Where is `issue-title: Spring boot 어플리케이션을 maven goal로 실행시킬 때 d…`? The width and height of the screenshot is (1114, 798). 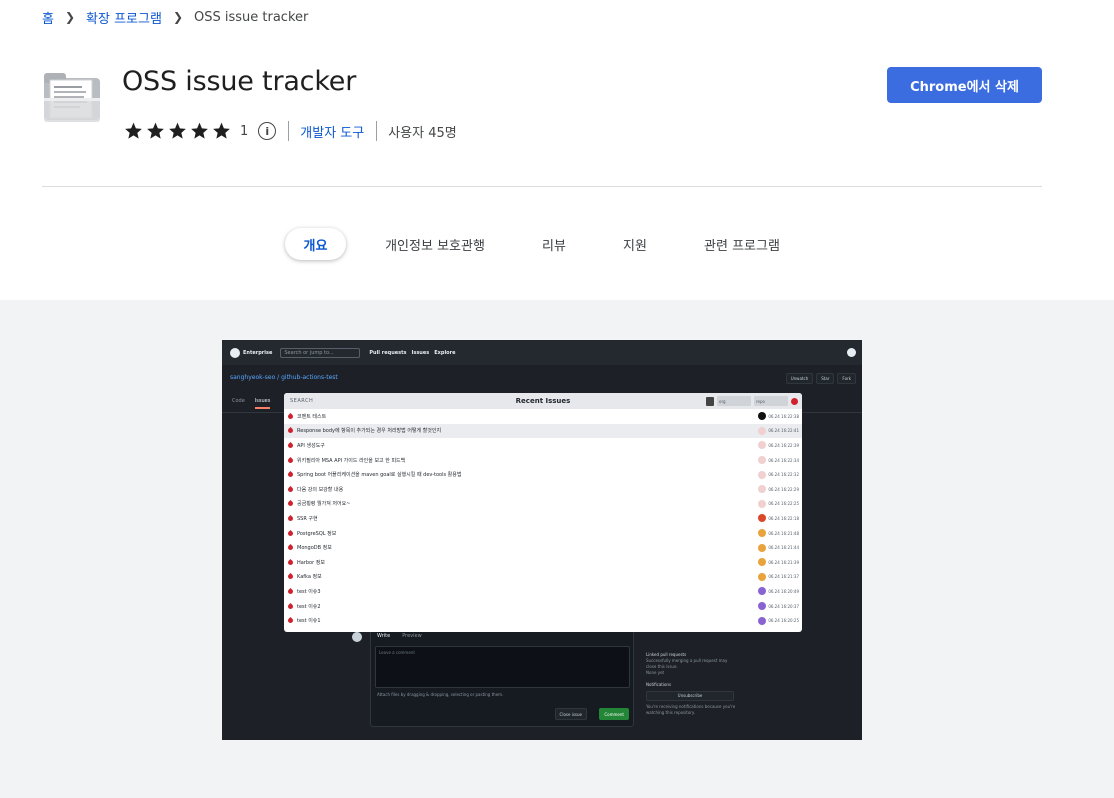 issue-title: Spring boot 어플리케이션을 maven goal로 실행시킬 때 d… is located at coordinates (379, 475).